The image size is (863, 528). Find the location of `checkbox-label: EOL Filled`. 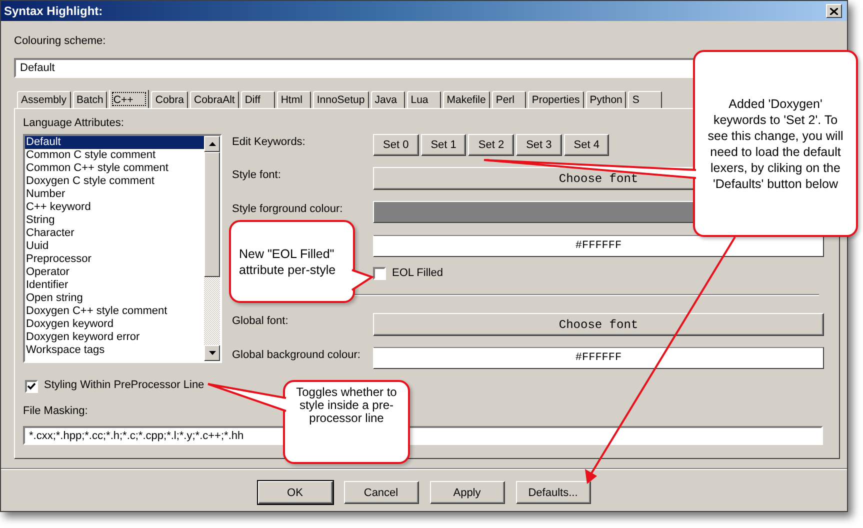

checkbox-label: EOL Filled is located at coordinates (417, 273).